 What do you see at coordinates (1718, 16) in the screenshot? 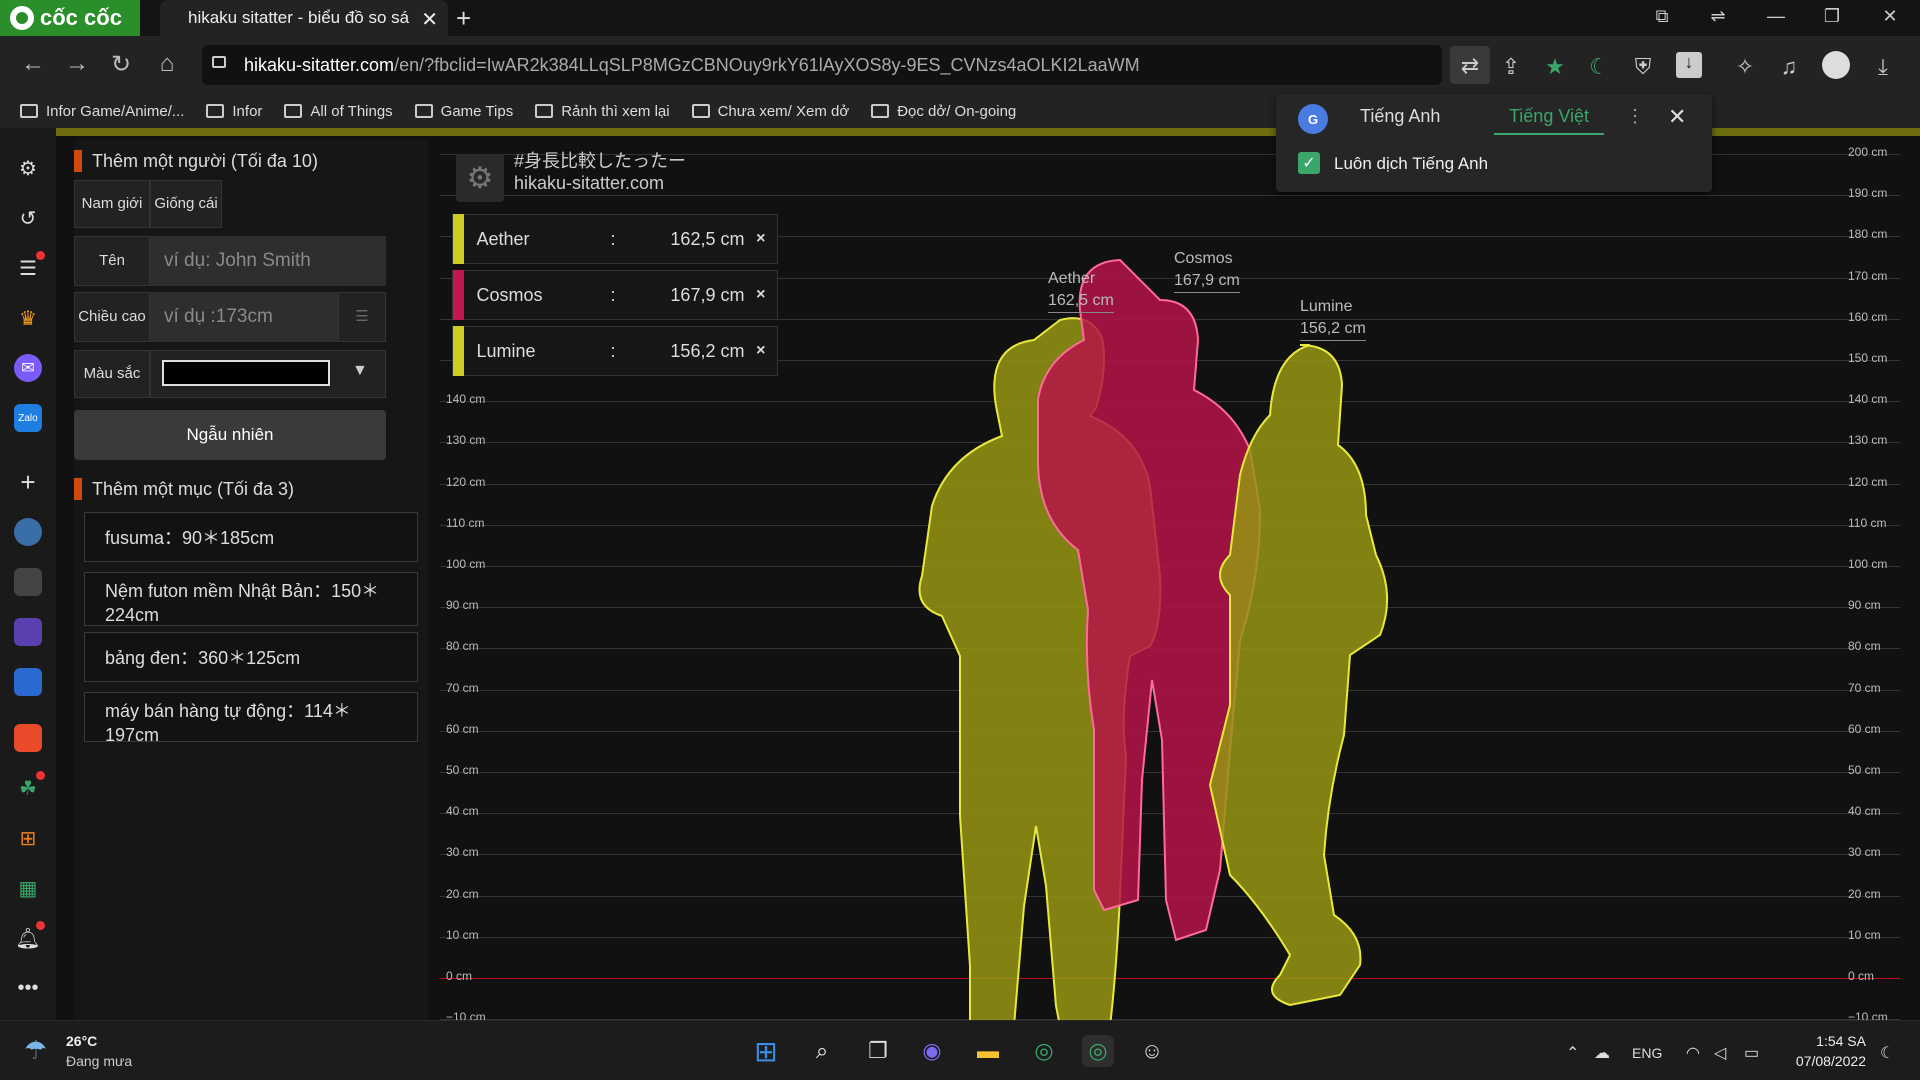
I see `sidebar-toggle-icon: ⇌` at bounding box center [1718, 16].